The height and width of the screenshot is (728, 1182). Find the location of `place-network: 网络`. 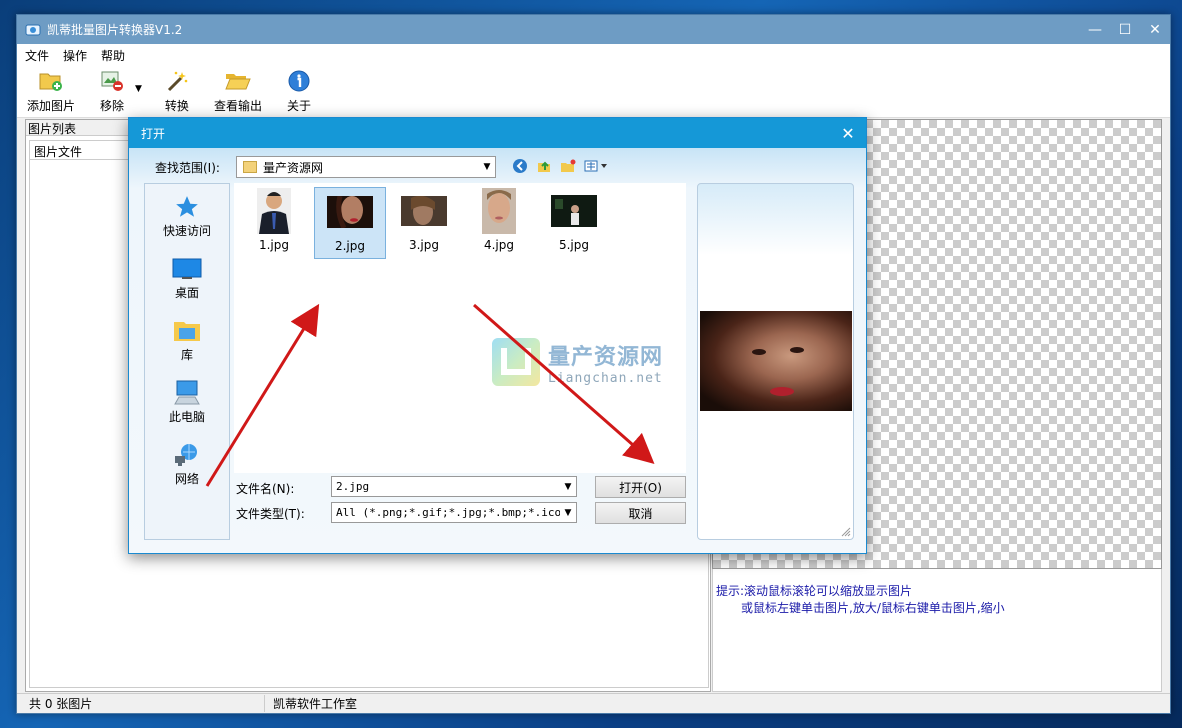

place-network: 网络 is located at coordinates (187, 468).